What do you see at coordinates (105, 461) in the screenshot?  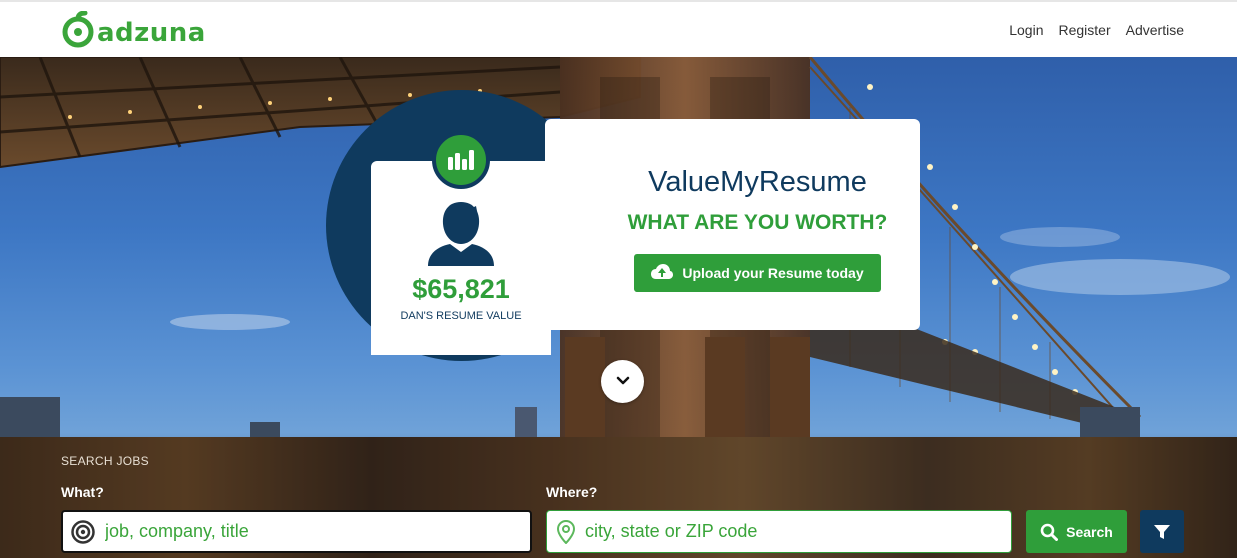 I see `search-jobs-heading: SEARCH JOBS` at bounding box center [105, 461].